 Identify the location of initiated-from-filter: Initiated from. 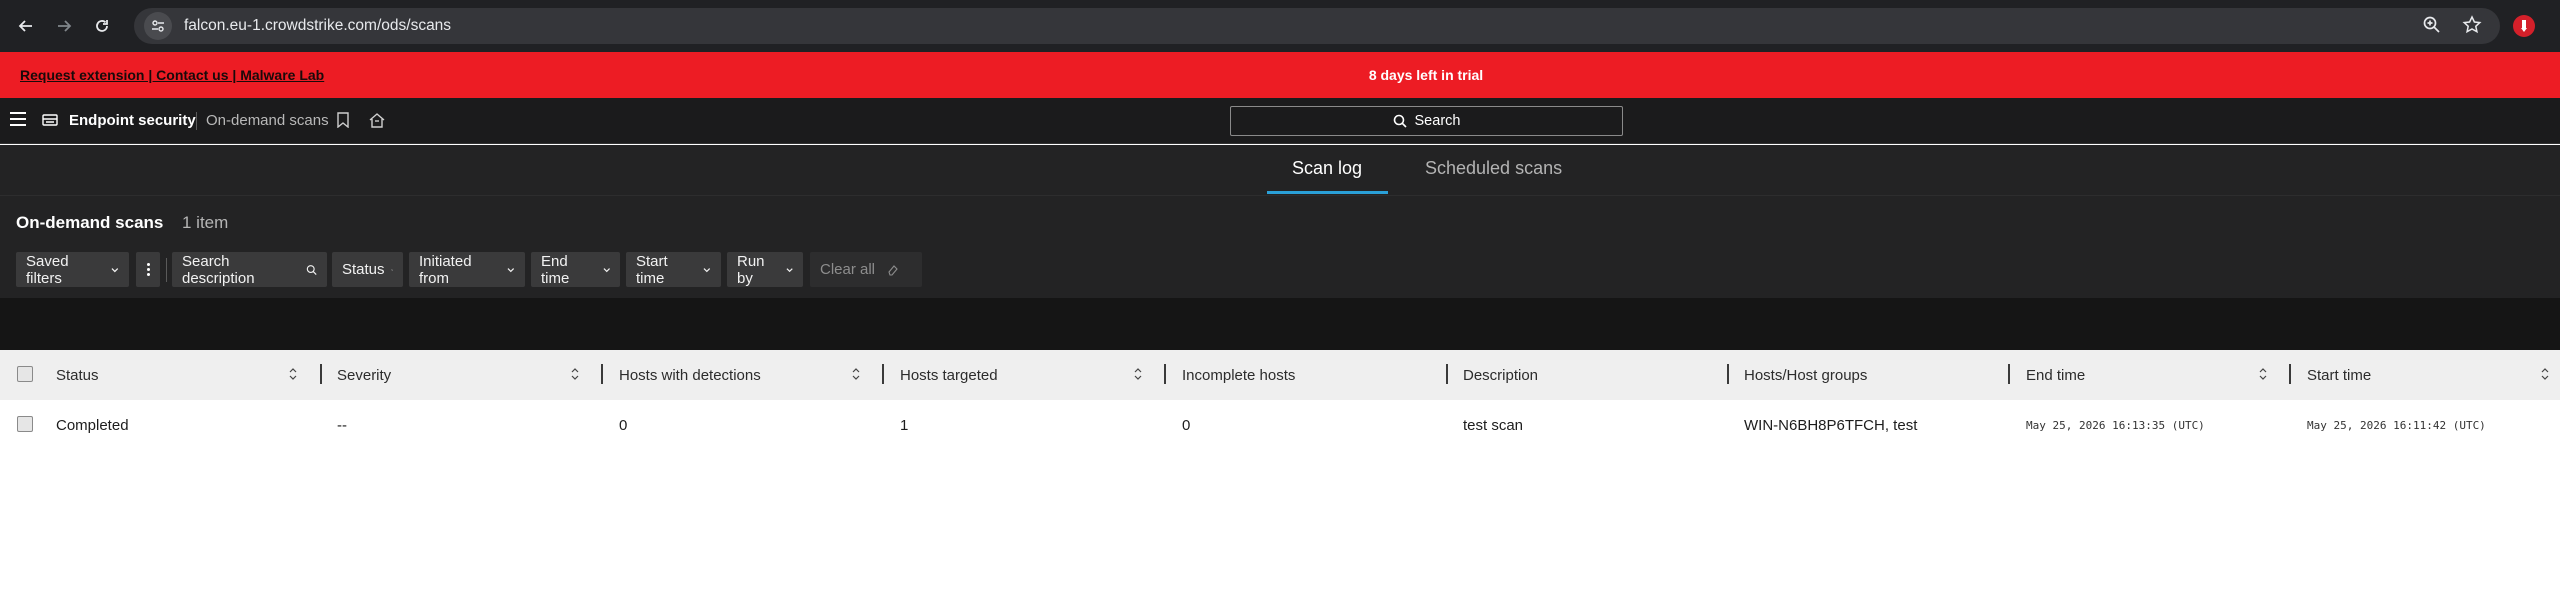
(467, 269).